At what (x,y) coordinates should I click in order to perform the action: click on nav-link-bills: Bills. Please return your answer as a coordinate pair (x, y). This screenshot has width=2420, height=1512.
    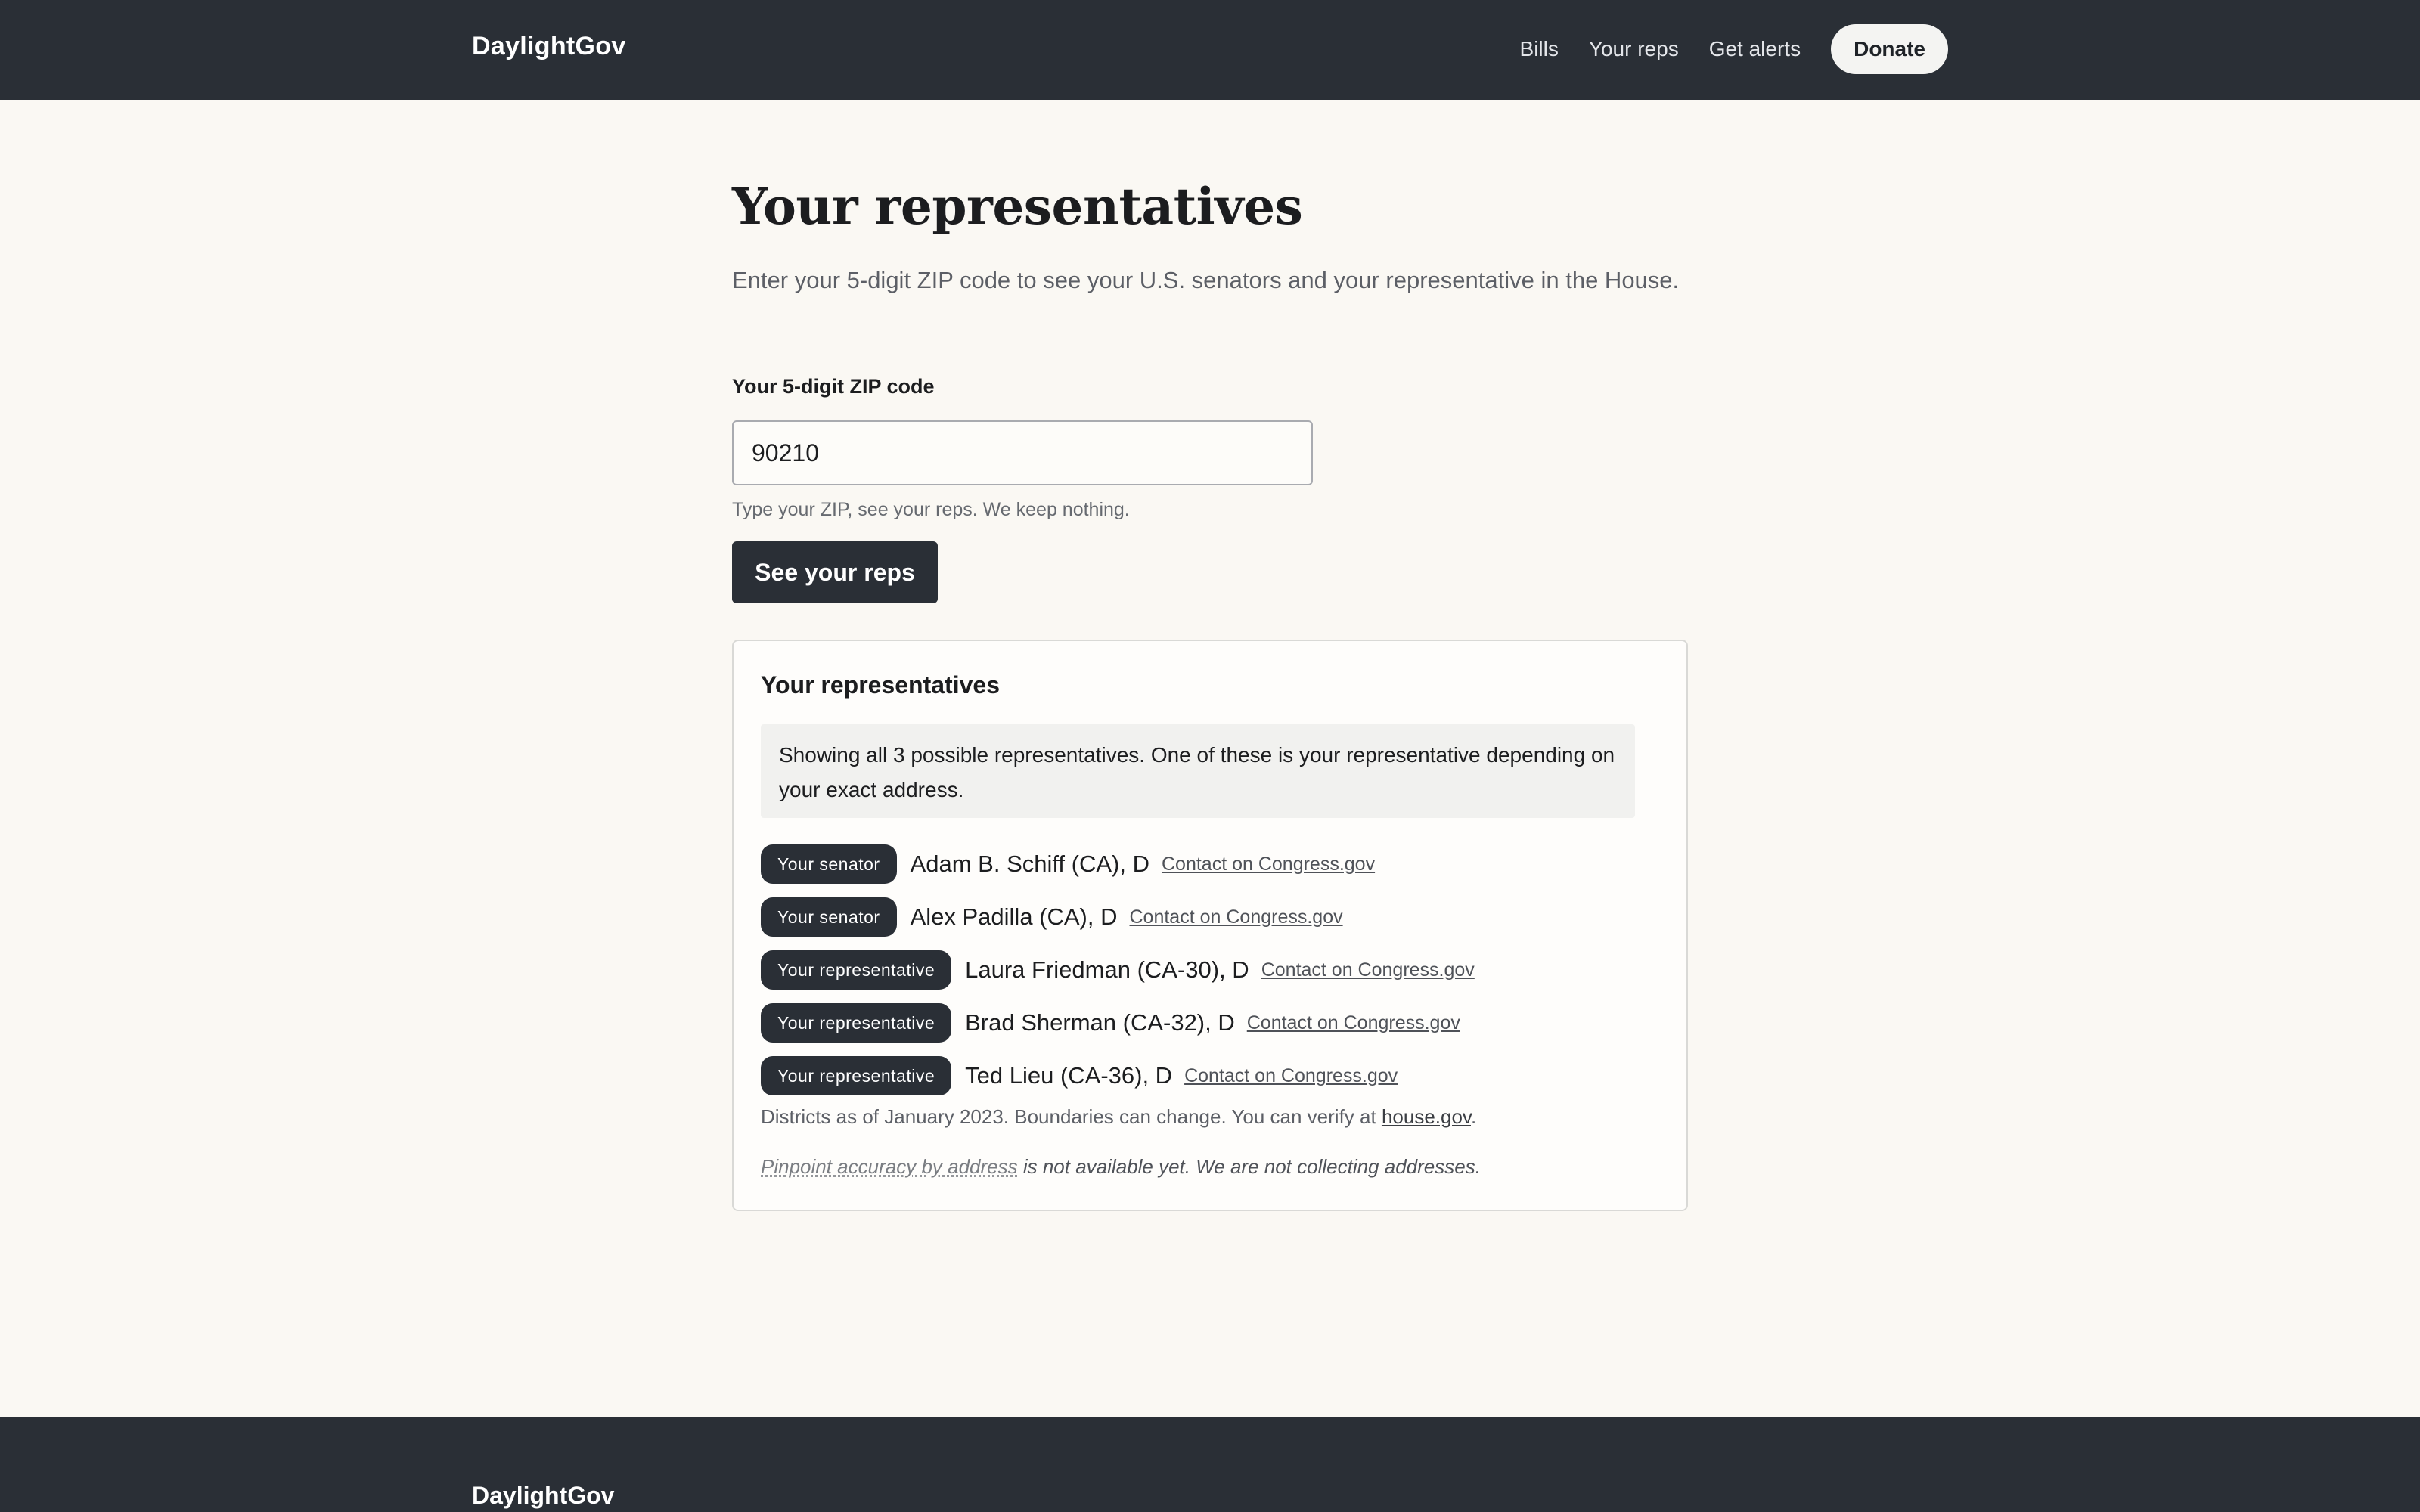
    Looking at the image, I should click on (1539, 49).